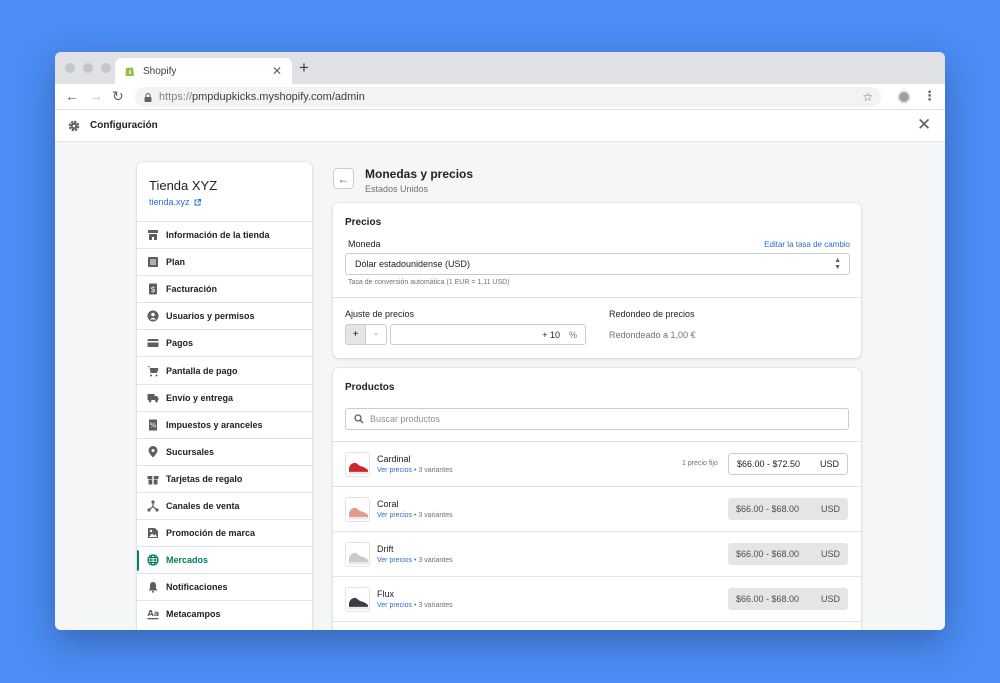 Image resolution: width=1000 pixels, height=683 pixels. What do you see at coordinates (224, 342) in the screenshot?
I see `sidebar-item-payments: Pagos` at bounding box center [224, 342].